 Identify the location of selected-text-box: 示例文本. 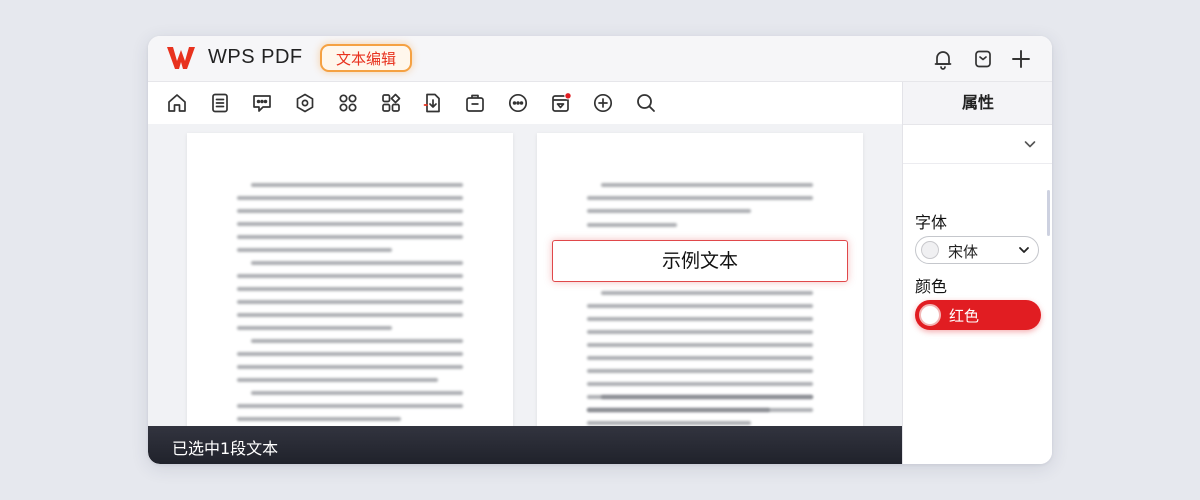
(700, 261).